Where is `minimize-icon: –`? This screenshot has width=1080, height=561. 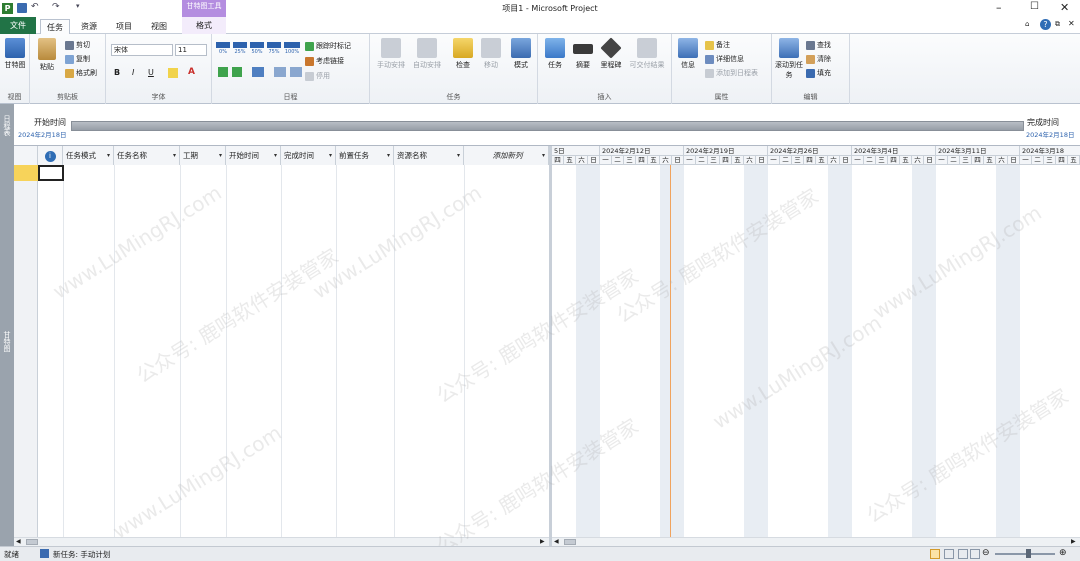
minimize-icon: – is located at coordinates (999, 7).